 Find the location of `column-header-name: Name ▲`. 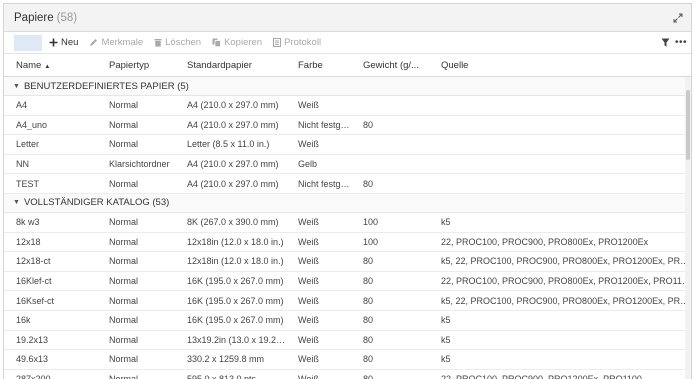

column-header-name: Name ▲ is located at coordinates (50, 65).